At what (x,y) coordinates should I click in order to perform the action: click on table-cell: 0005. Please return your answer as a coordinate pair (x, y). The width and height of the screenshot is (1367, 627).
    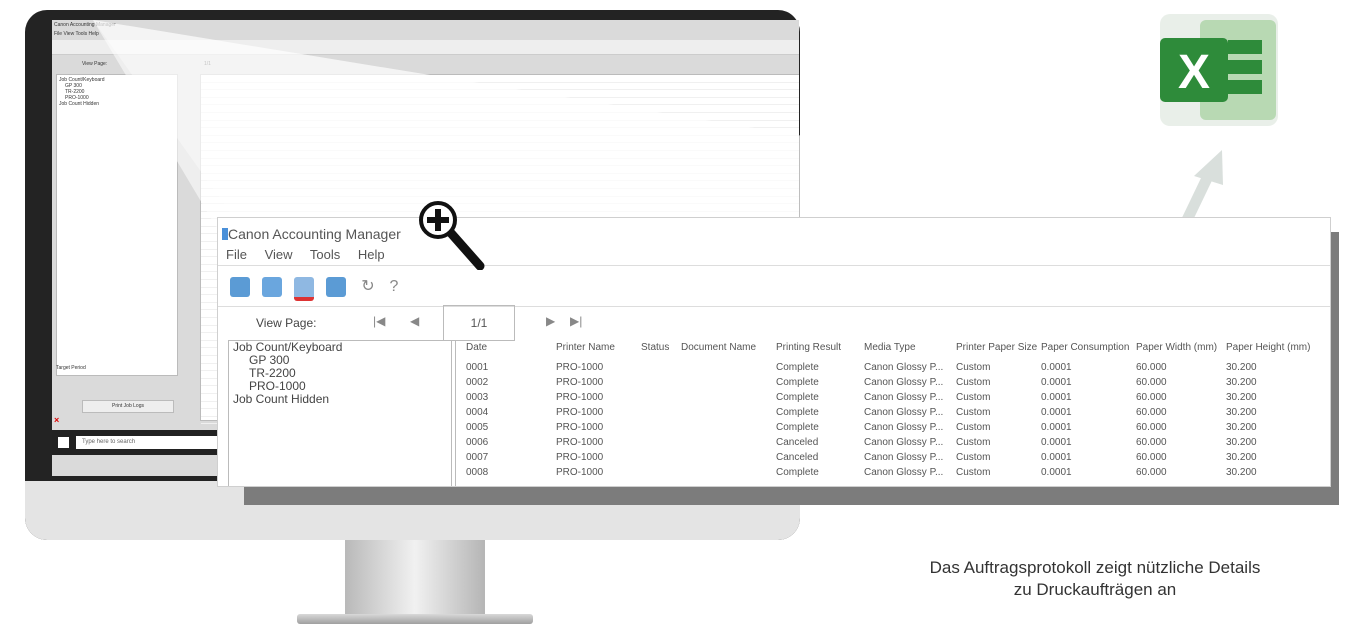
    Looking at the image, I should click on (477, 427).